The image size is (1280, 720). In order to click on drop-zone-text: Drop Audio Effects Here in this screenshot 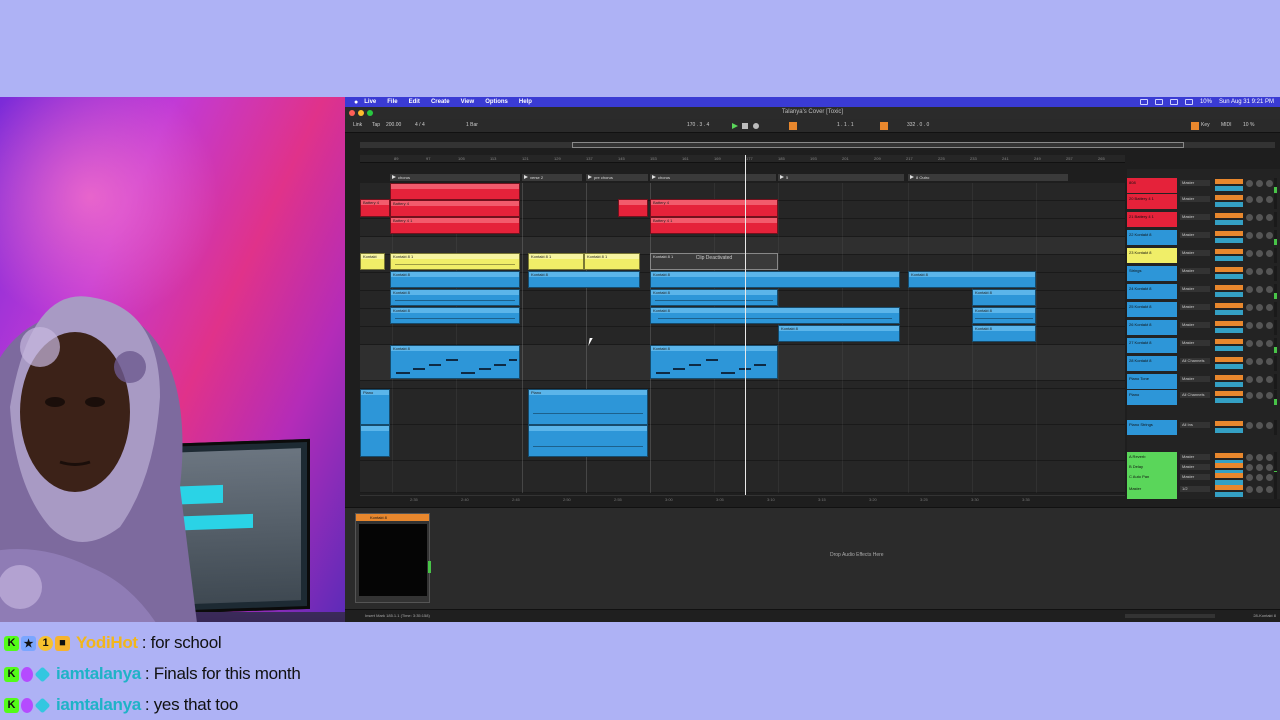, I will do `click(857, 555)`.